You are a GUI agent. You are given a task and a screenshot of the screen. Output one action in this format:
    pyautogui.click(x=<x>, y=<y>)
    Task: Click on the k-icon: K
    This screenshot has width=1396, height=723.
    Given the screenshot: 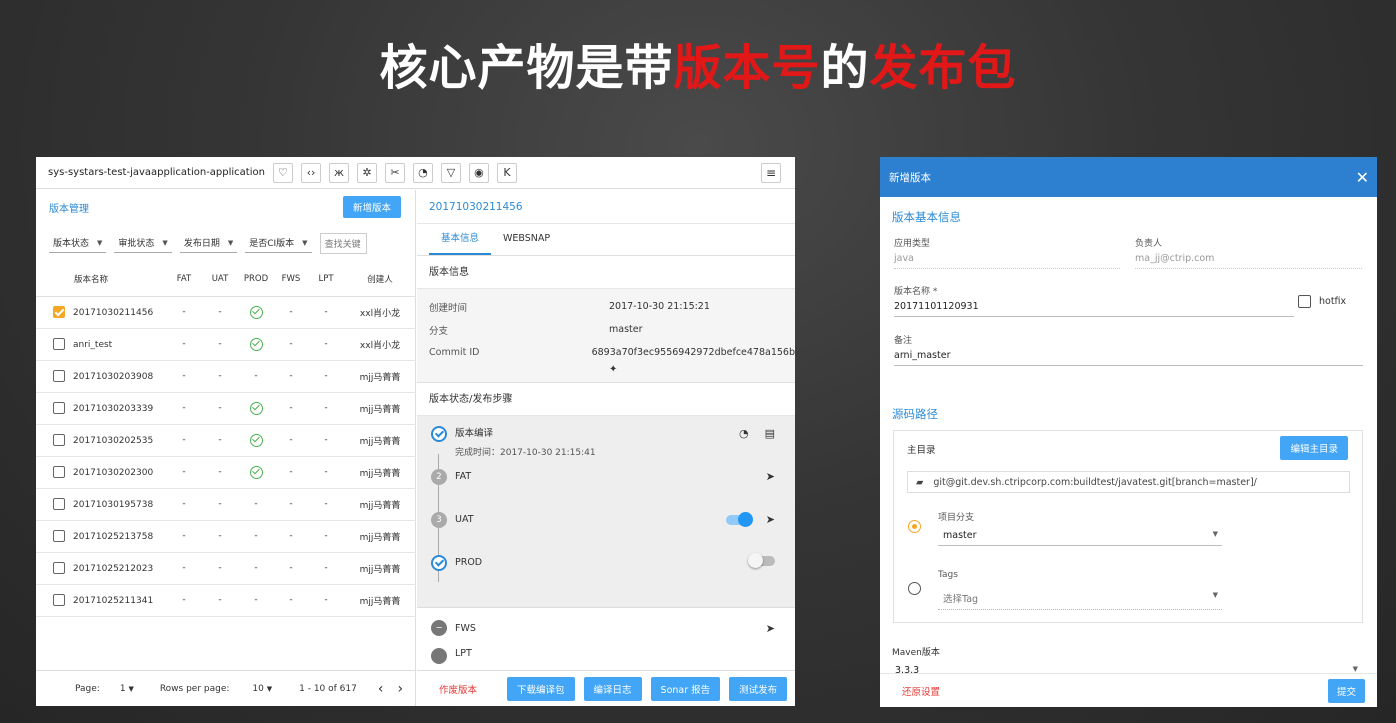 What is the action you would take?
    pyautogui.click(x=506, y=172)
    